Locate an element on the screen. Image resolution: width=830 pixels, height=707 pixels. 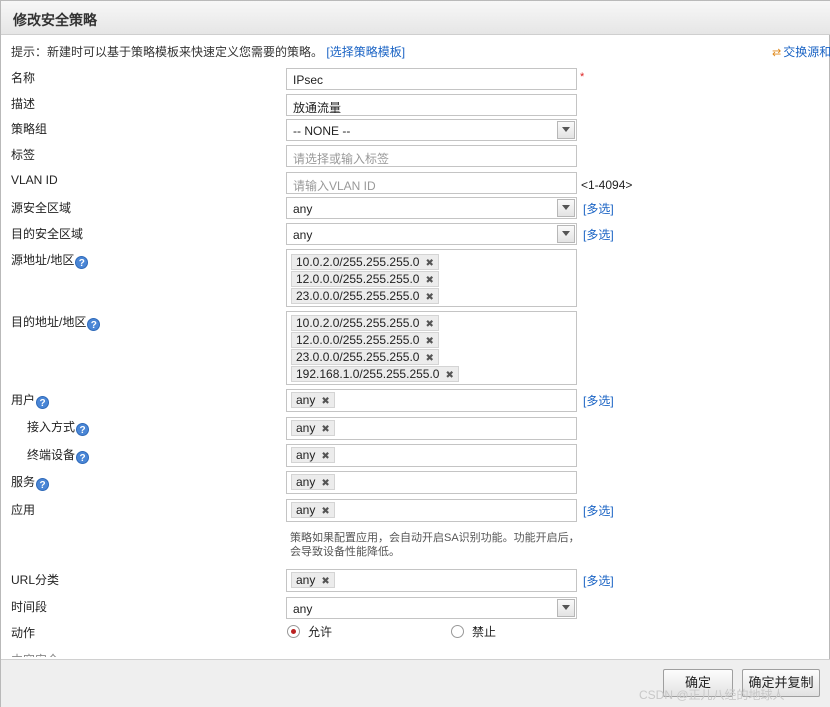
application-tagbox: any ✖ is located at coordinates (431, 510).